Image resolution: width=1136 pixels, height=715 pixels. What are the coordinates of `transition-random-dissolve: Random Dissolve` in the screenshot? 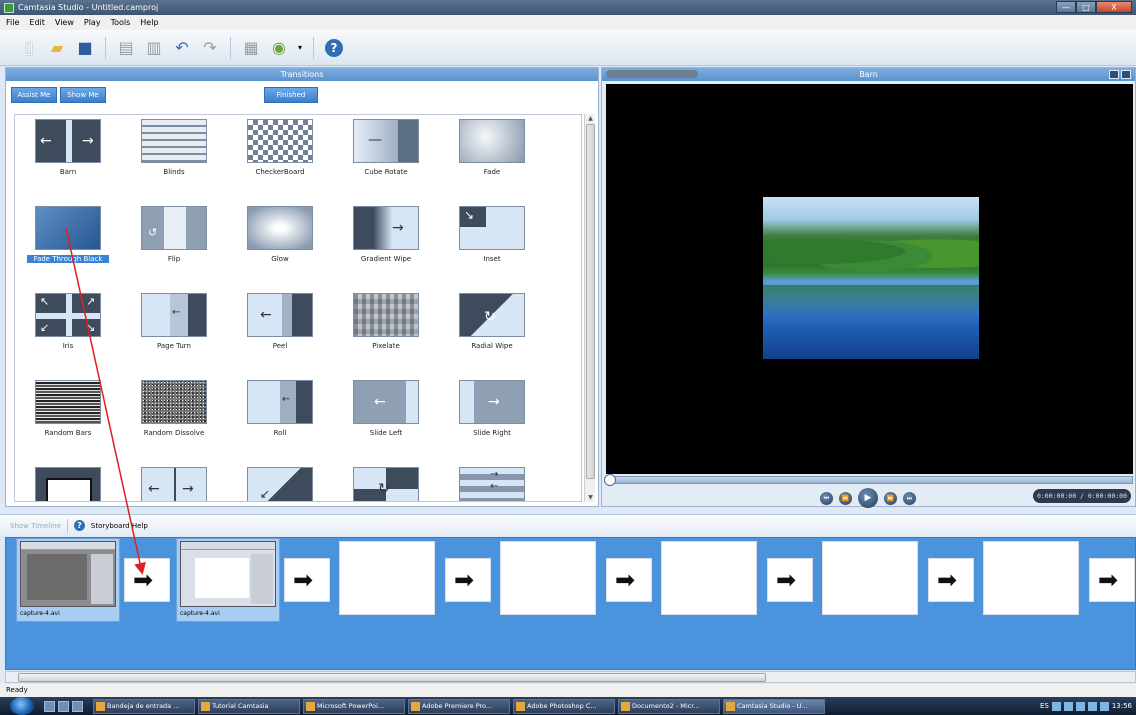 It's located at (174, 421).